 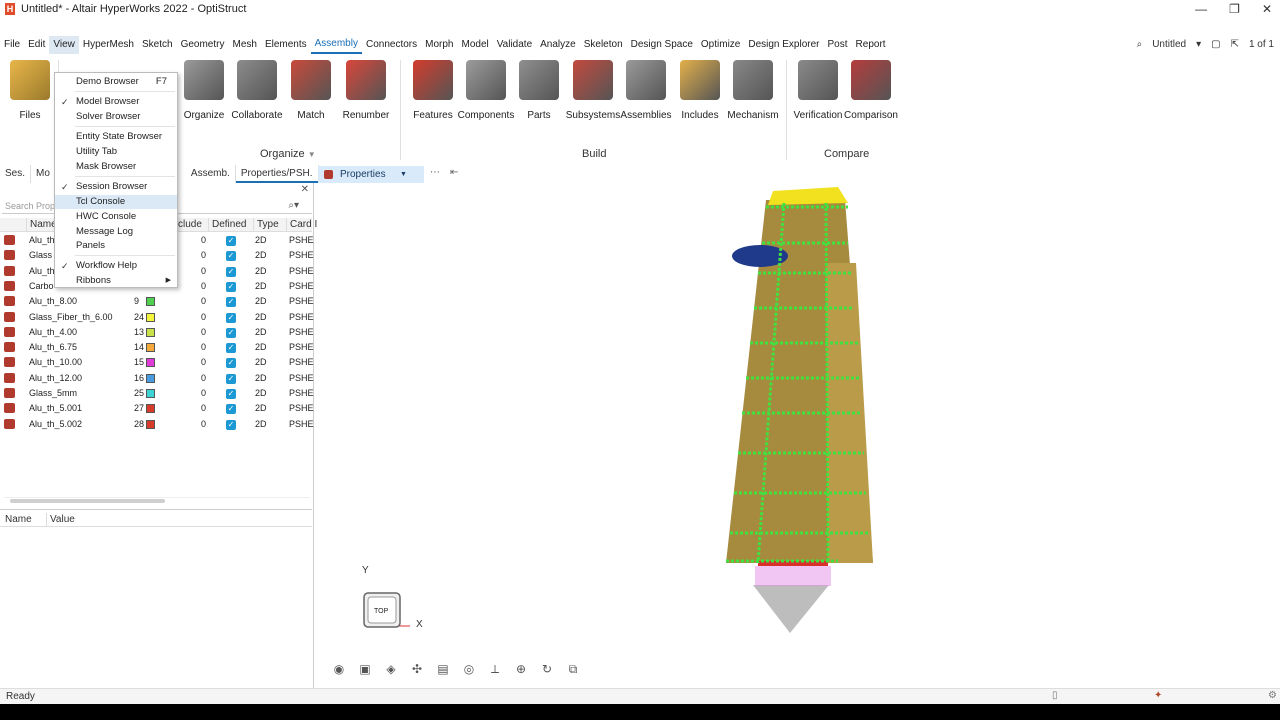 I want to click on table-row: Glass_5mm 25 0 ✓ 2D PSHE, so click(x=157, y=393).